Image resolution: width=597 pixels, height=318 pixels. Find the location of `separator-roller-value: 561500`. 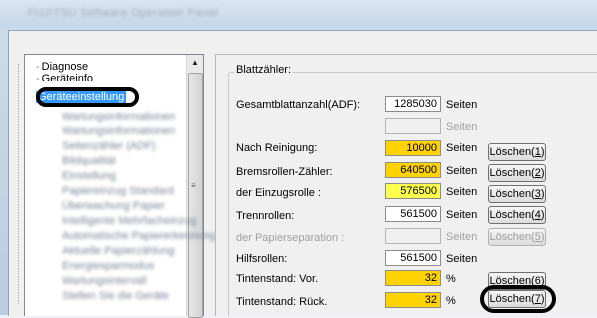

separator-roller-value: 561500 is located at coordinates (413, 214).